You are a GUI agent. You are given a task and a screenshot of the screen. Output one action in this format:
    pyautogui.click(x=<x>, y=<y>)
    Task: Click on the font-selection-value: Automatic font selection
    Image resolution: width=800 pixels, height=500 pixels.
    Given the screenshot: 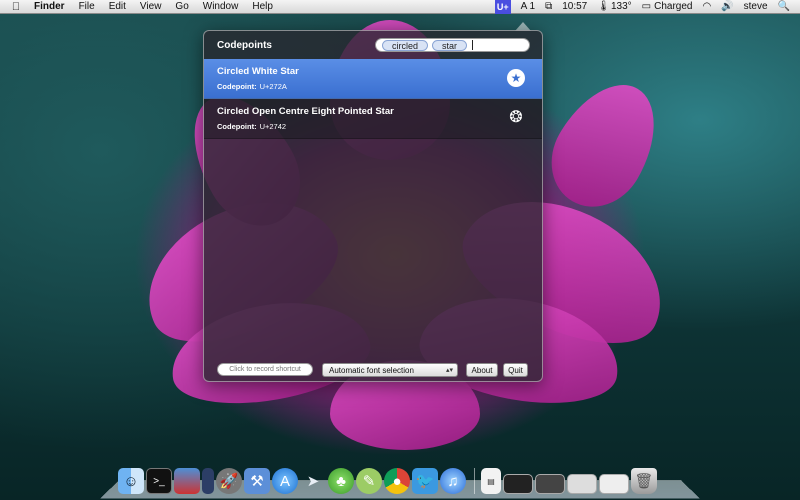 What is the action you would take?
    pyautogui.click(x=371, y=370)
    